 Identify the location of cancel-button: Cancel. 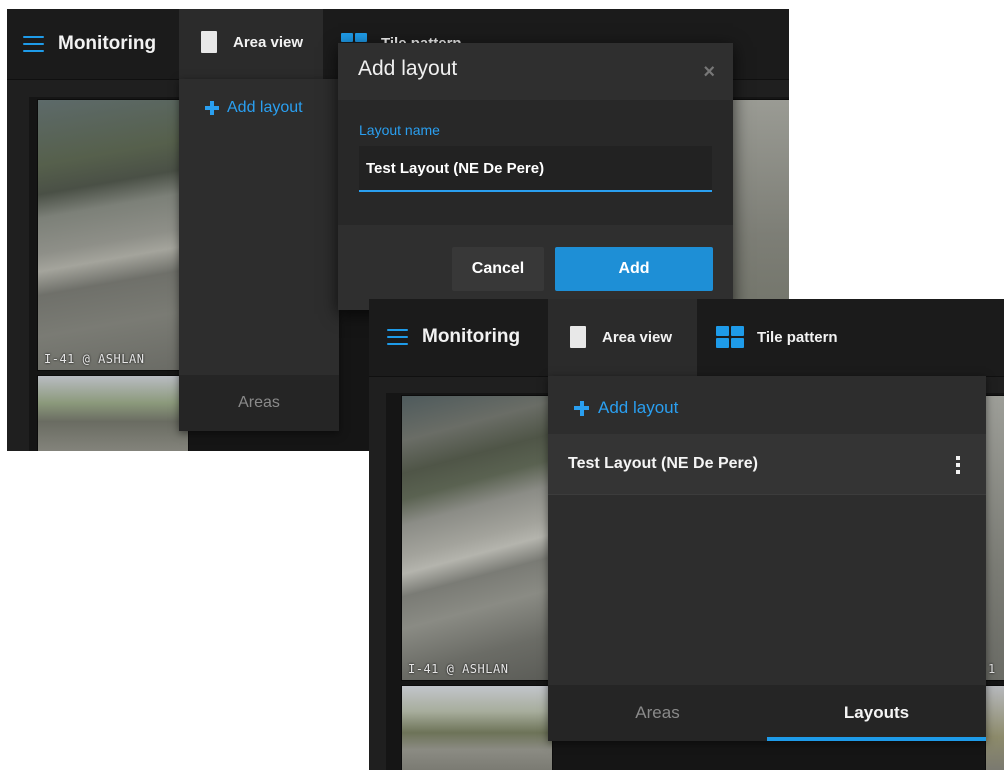
(498, 269).